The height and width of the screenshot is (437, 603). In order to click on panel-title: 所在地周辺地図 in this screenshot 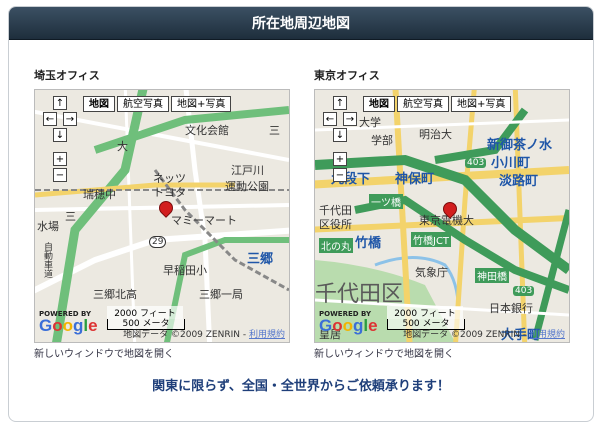, I will do `click(301, 24)`.